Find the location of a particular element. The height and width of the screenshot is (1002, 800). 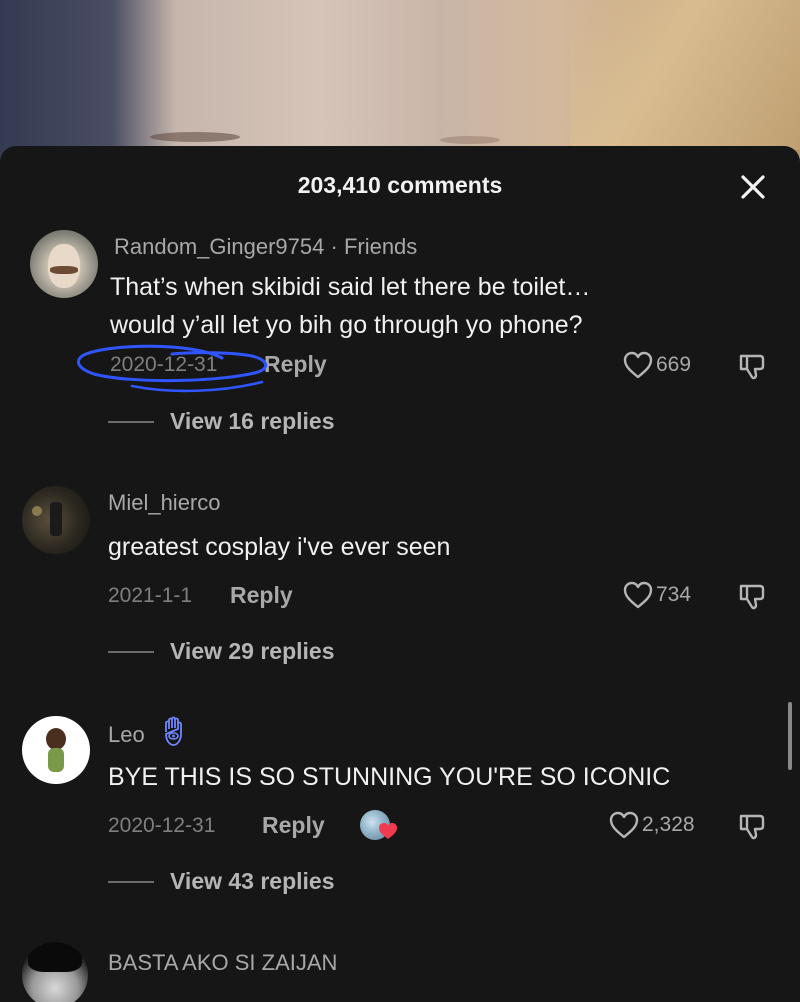

comment-count: 203,410 comments is located at coordinates (400, 185).